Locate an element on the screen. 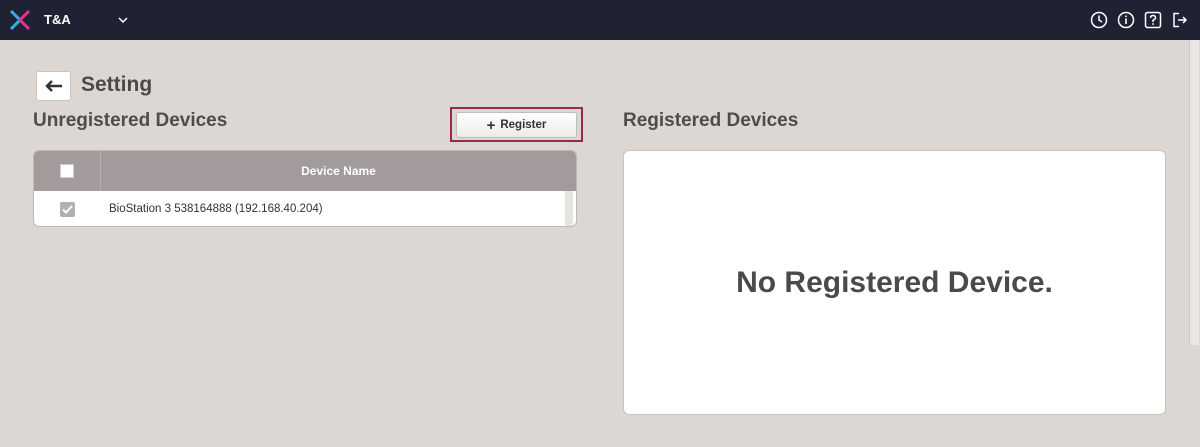 This screenshot has width=1200, height=447. column-header-device-name: Device Name is located at coordinates (338, 171).